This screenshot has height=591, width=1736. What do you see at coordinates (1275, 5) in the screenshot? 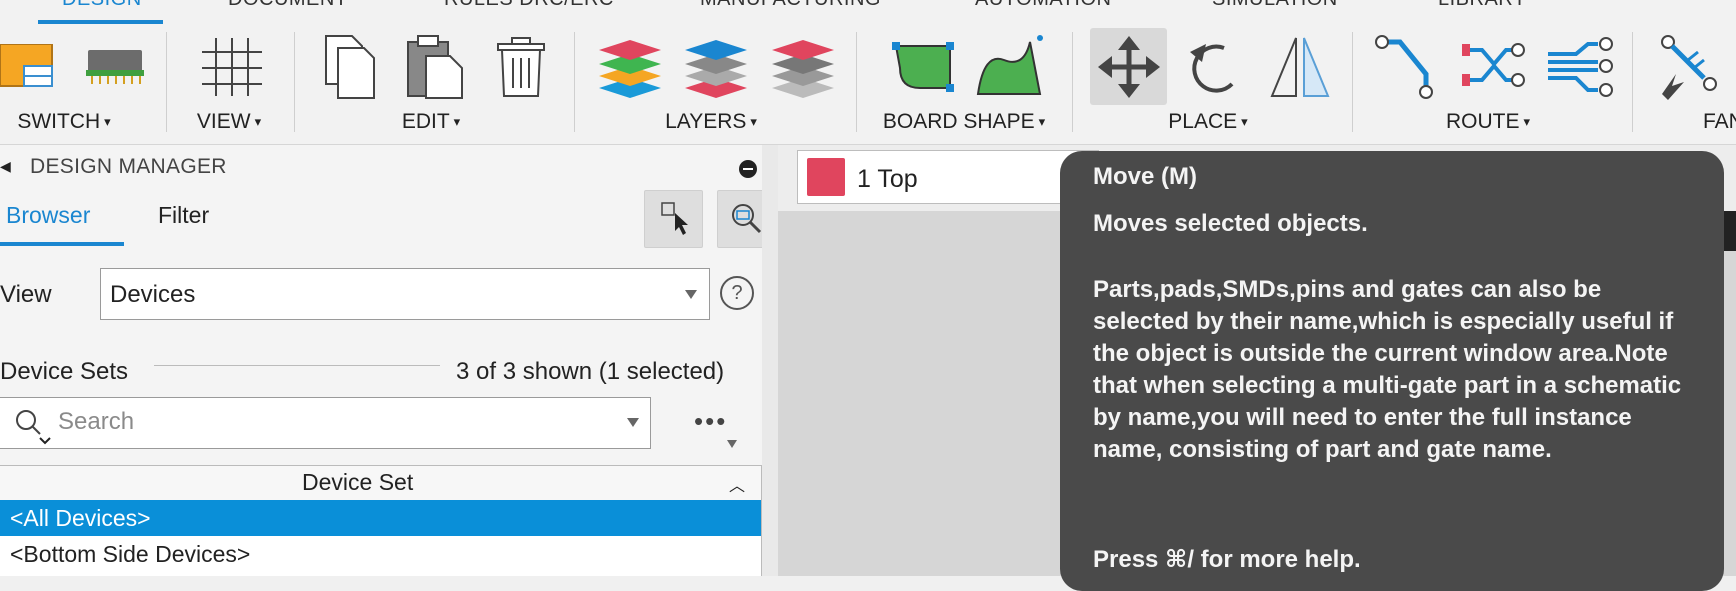
I see `tab-simulation: SIMULATION` at bounding box center [1275, 5].